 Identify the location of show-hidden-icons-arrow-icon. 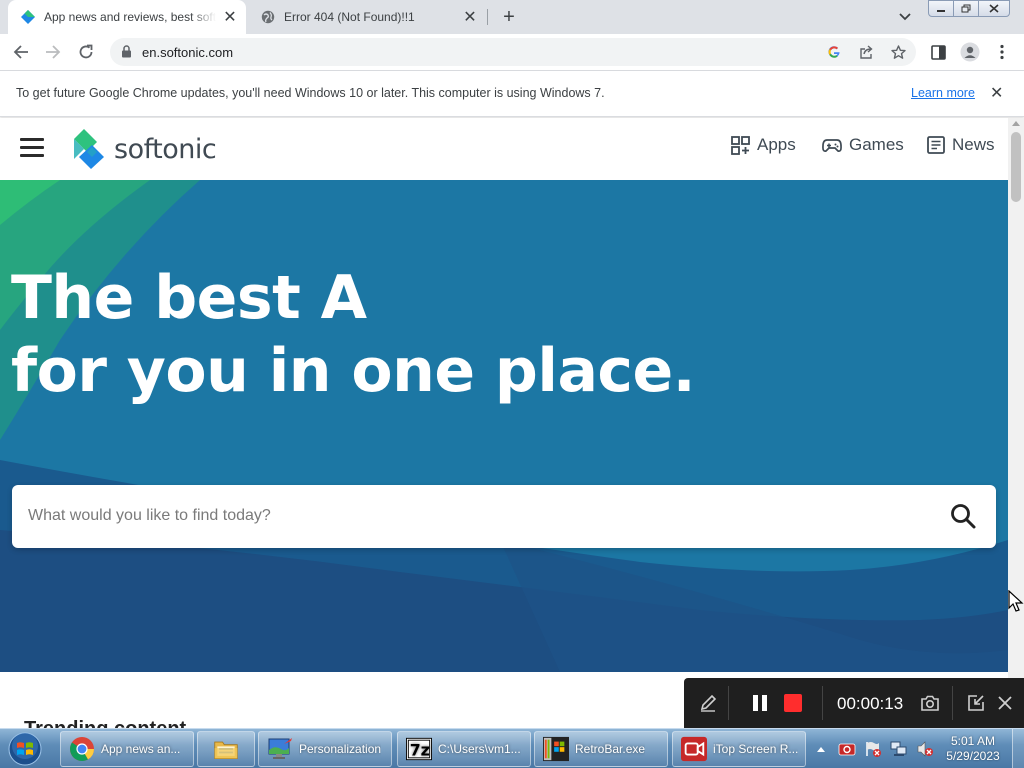
(821, 749).